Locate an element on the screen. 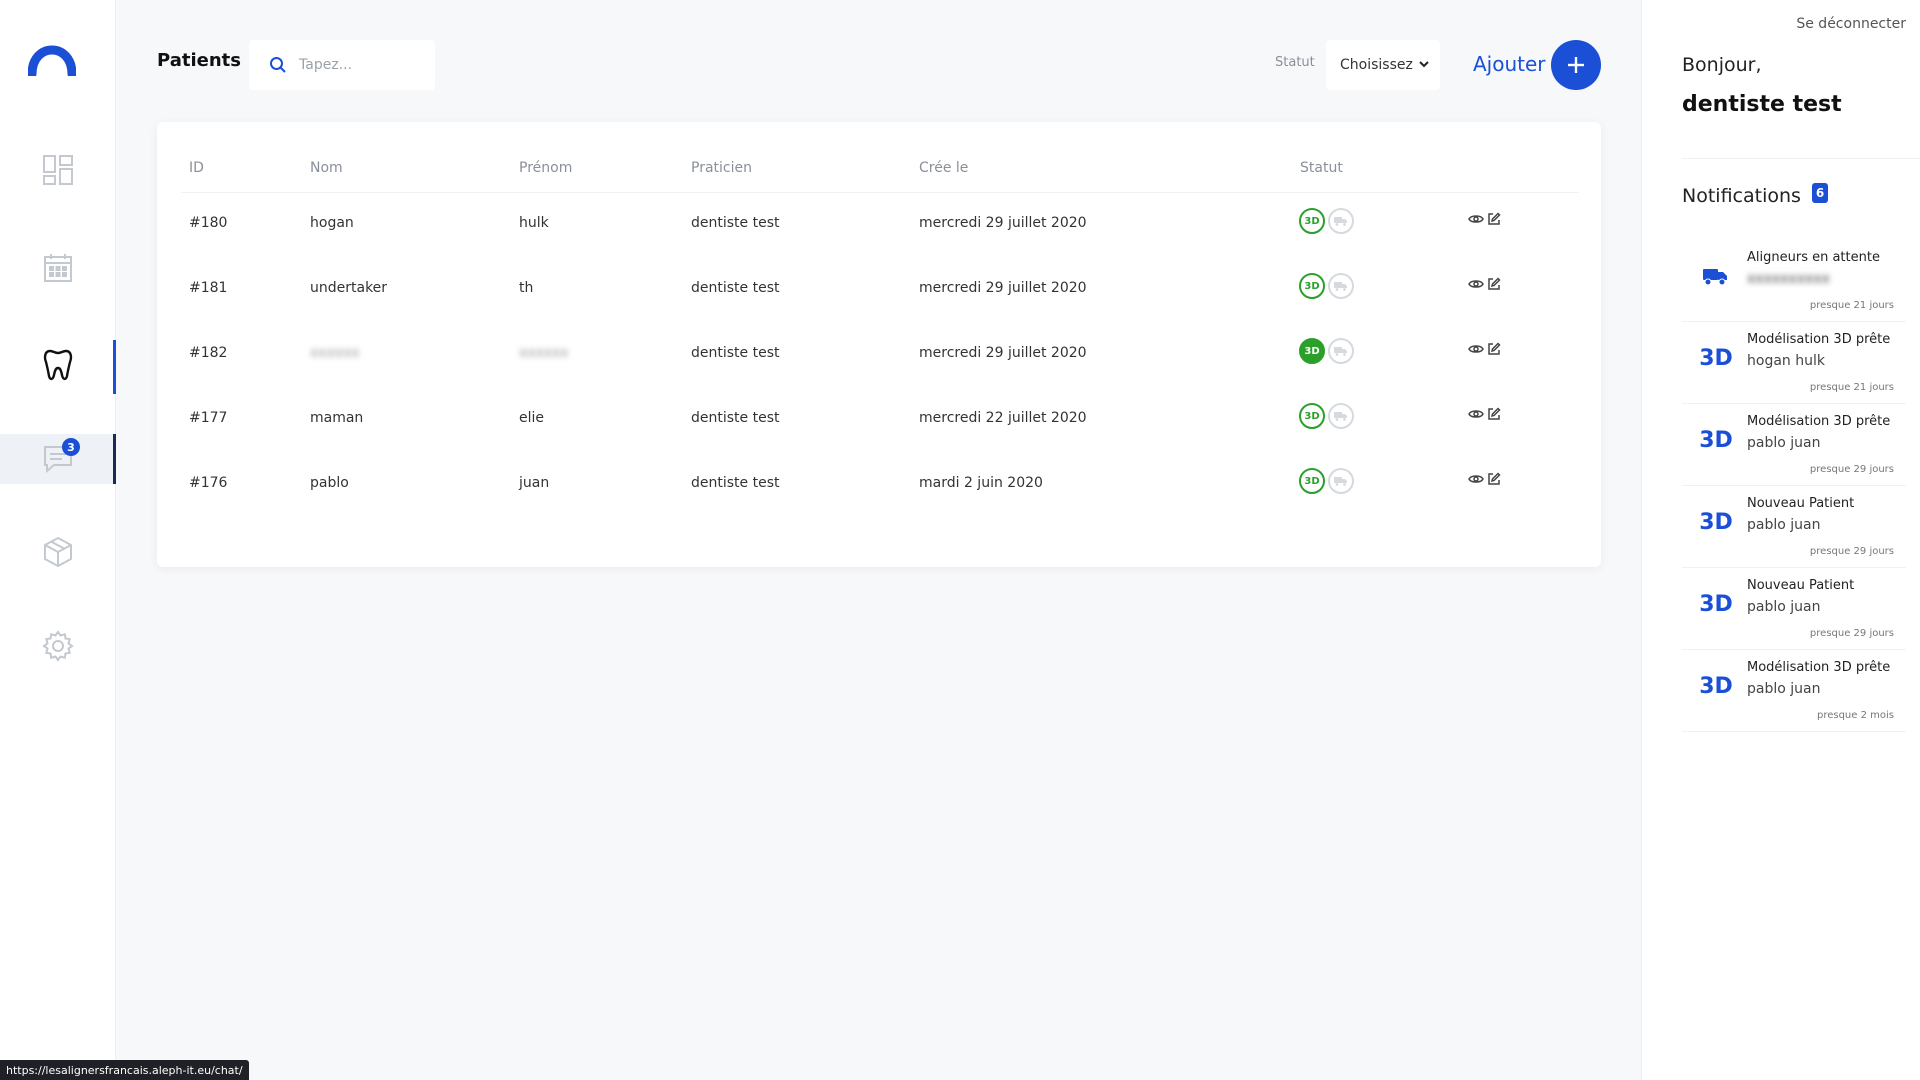 Image resolution: width=1920 pixels, height=1080 pixels. notification-subtitle: hogan hulk is located at coordinates (1786, 361).